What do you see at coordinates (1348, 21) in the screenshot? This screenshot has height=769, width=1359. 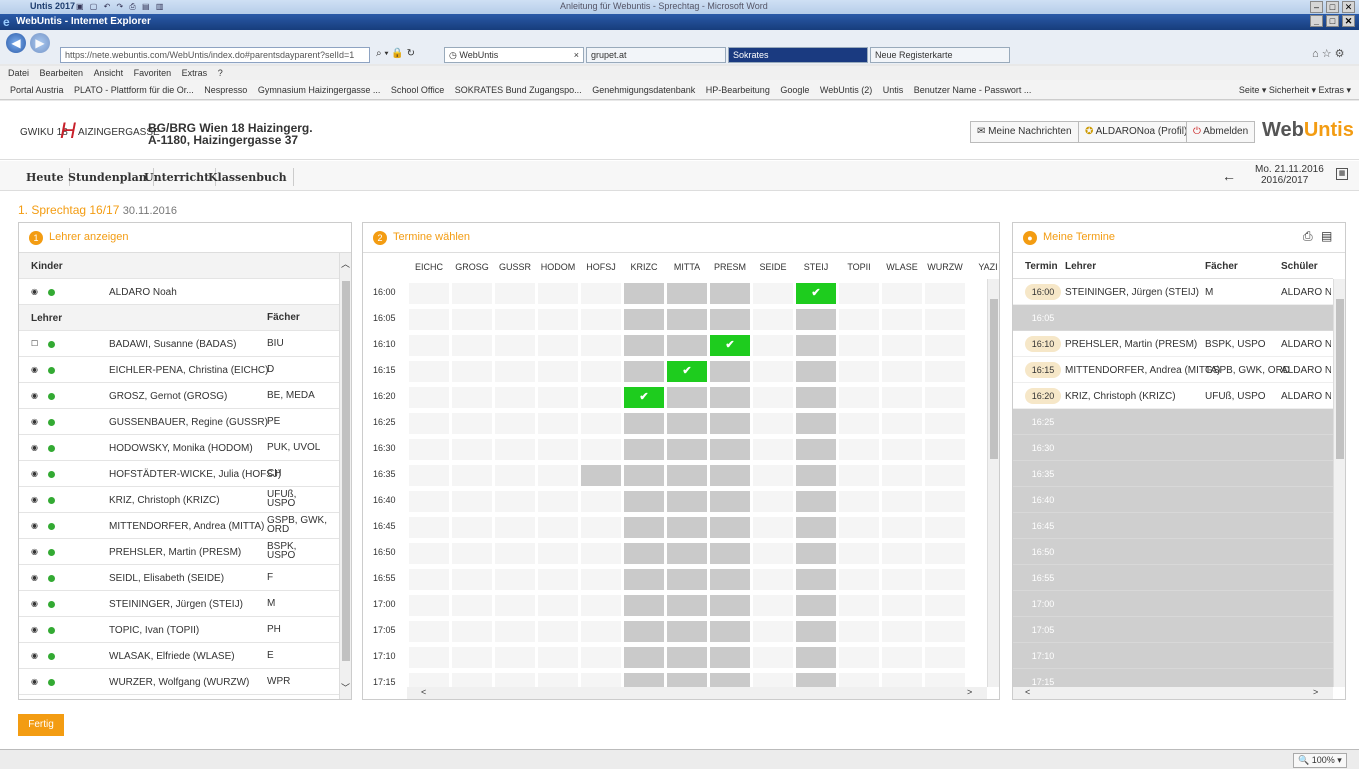 I see `browser-close-icon: ✕` at bounding box center [1348, 21].